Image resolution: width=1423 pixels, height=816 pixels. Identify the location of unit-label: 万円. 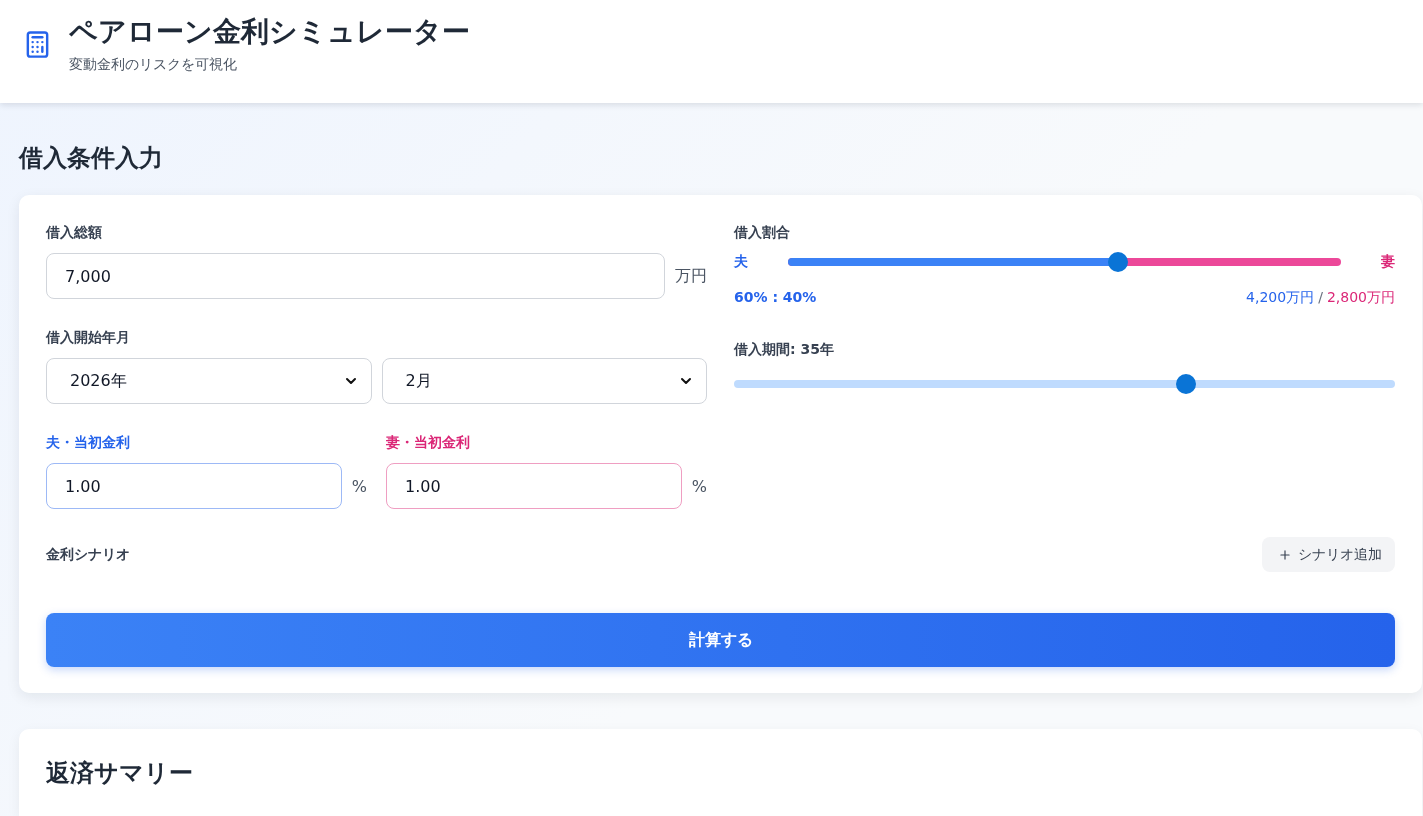
(691, 276).